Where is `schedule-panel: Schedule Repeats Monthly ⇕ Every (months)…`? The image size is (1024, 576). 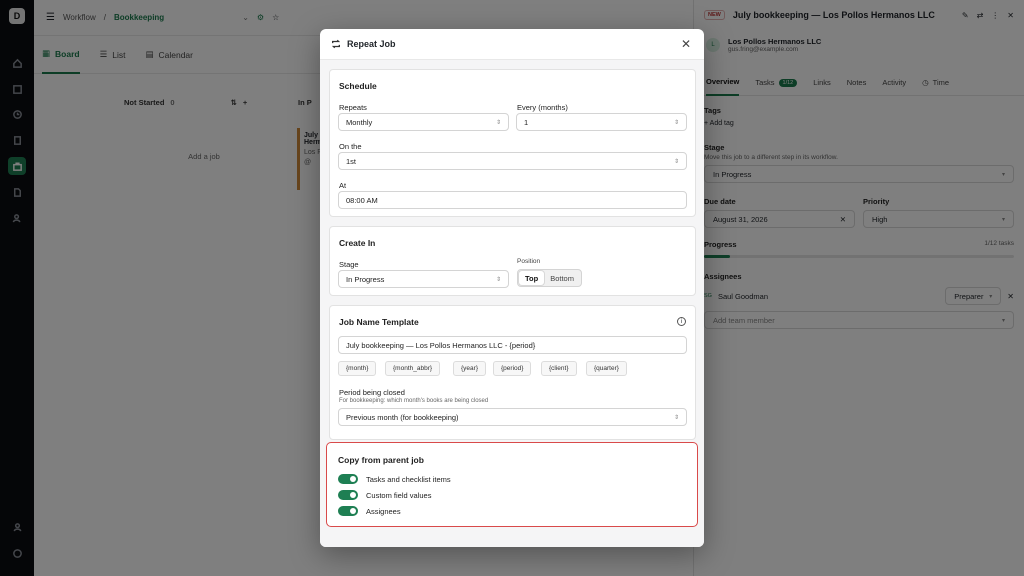 schedule-panel: Schedule Repeats Monthly ⇕ Every (months)… is located at coordinates (512, 143).